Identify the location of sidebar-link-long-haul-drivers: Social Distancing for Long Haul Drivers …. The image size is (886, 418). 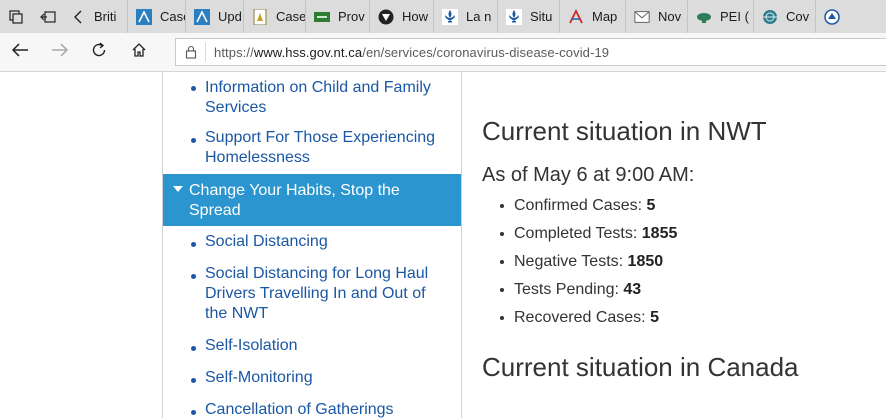
(325, 294).